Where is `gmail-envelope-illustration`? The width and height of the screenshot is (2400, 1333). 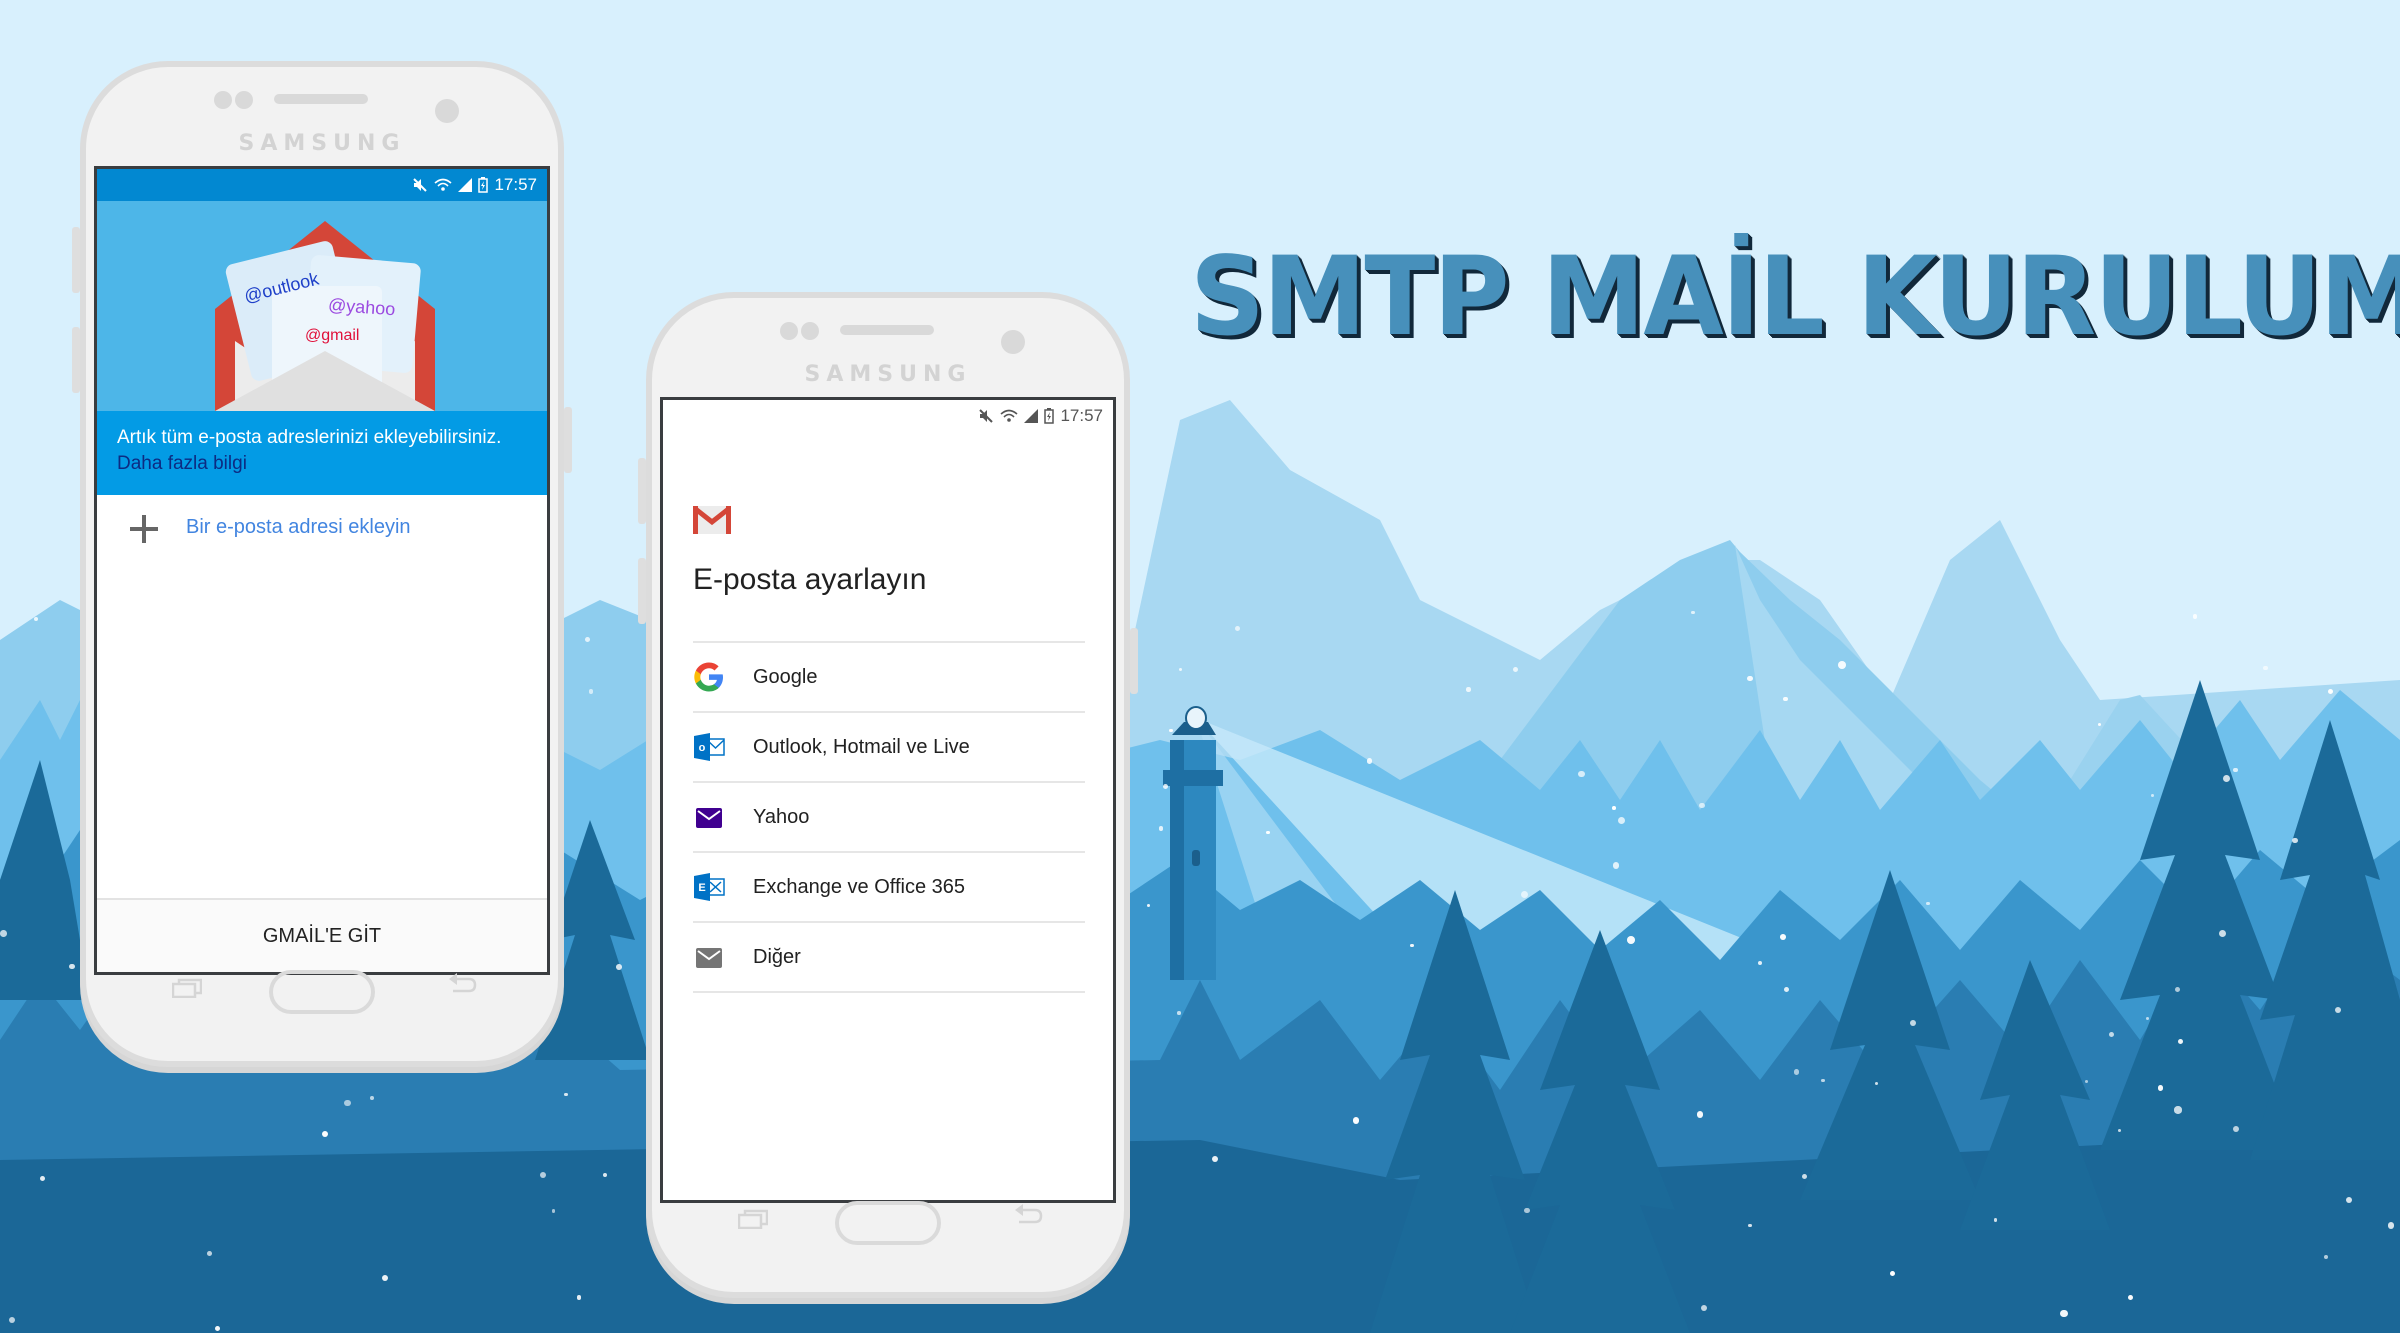
gmail-envelope-illustration is located at coordinates (325, 316).